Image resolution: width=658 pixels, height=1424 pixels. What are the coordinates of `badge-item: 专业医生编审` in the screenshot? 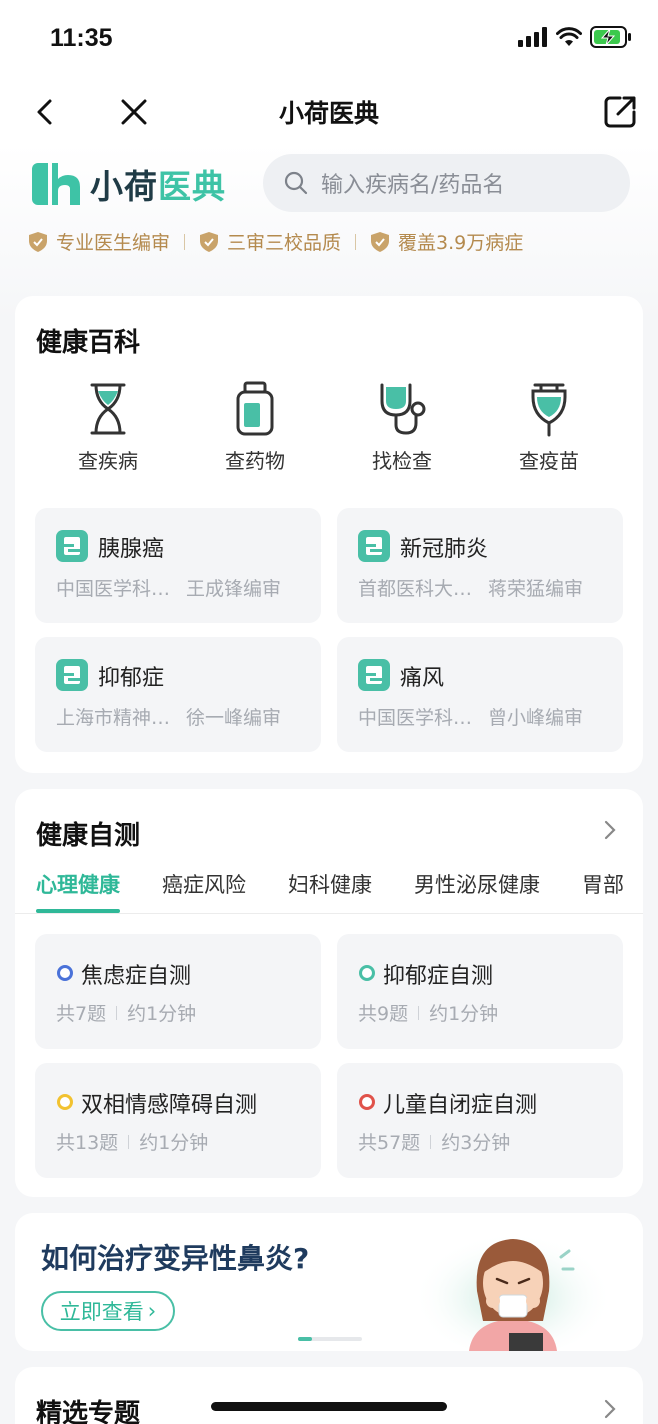 It's located at (99, 241).